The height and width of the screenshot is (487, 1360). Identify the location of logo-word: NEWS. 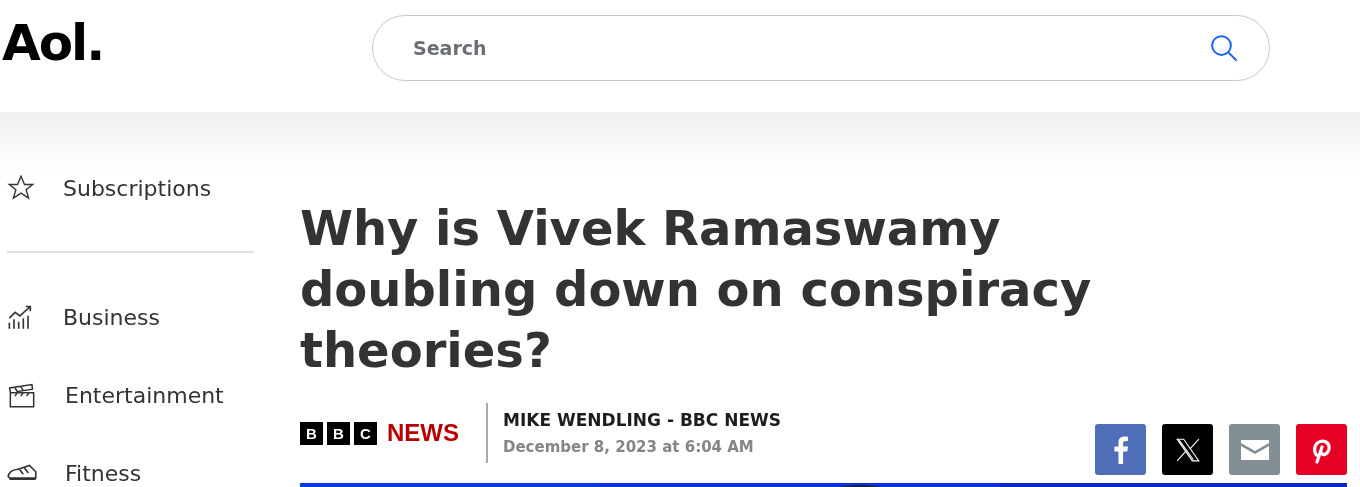
(423, 433).